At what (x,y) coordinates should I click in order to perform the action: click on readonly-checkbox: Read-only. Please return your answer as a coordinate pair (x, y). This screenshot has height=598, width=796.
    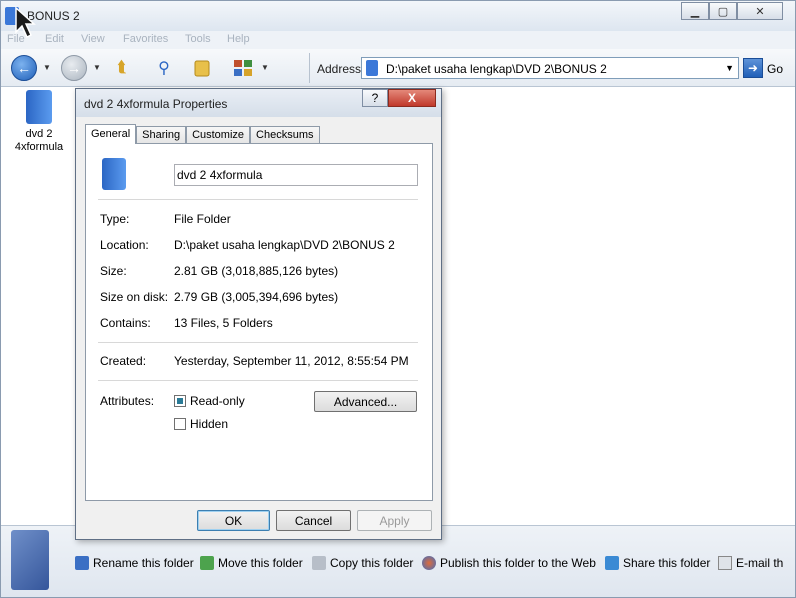
    Looking at the image, I should click on (209, 401).